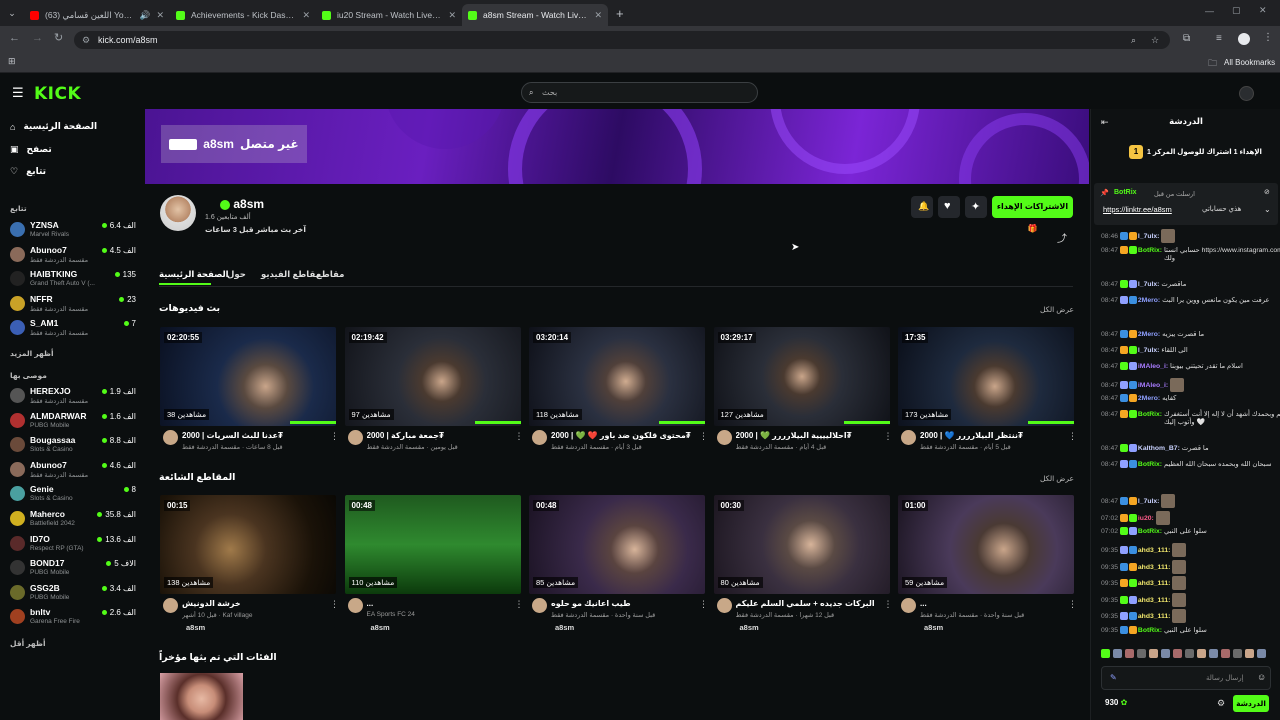 The height and width of the screenshot is (720, 1280). I want to click on browser-tab-iu20: iu20 Stream - Watch Live on Ki ✕, so click(389, 15).